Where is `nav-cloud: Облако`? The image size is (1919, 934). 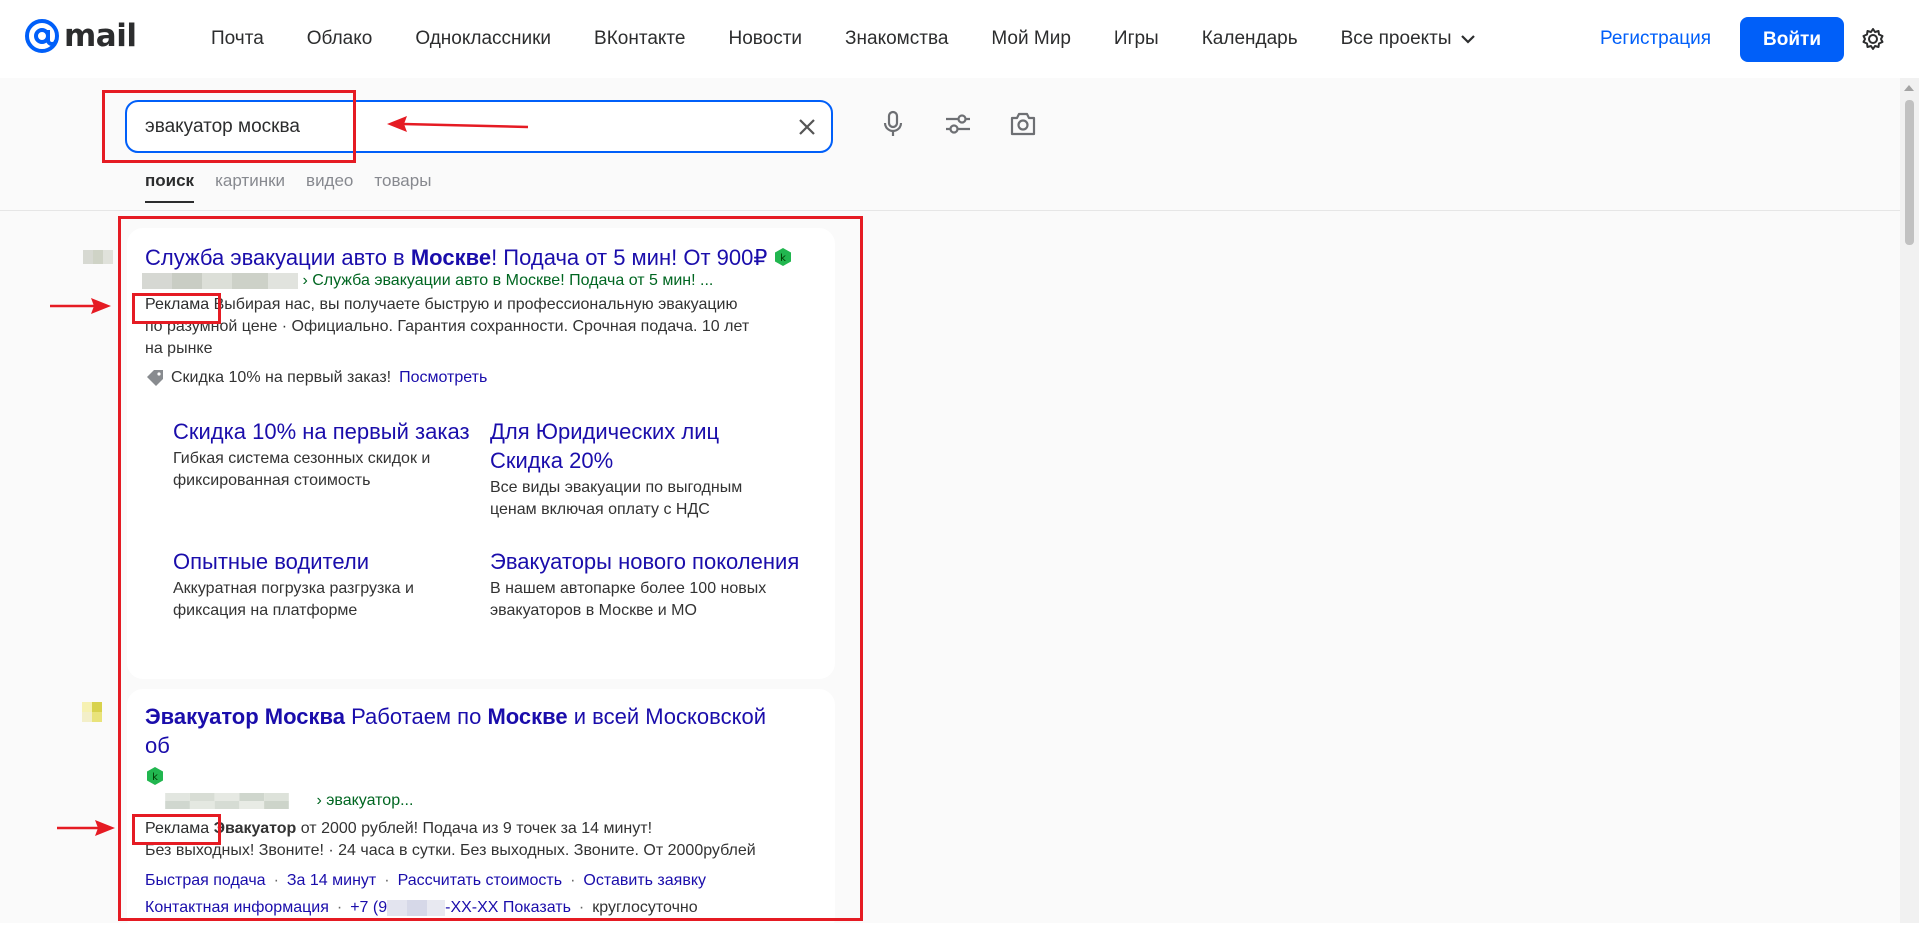
nav-cloud: Облако is located at coordinates (340, 39).